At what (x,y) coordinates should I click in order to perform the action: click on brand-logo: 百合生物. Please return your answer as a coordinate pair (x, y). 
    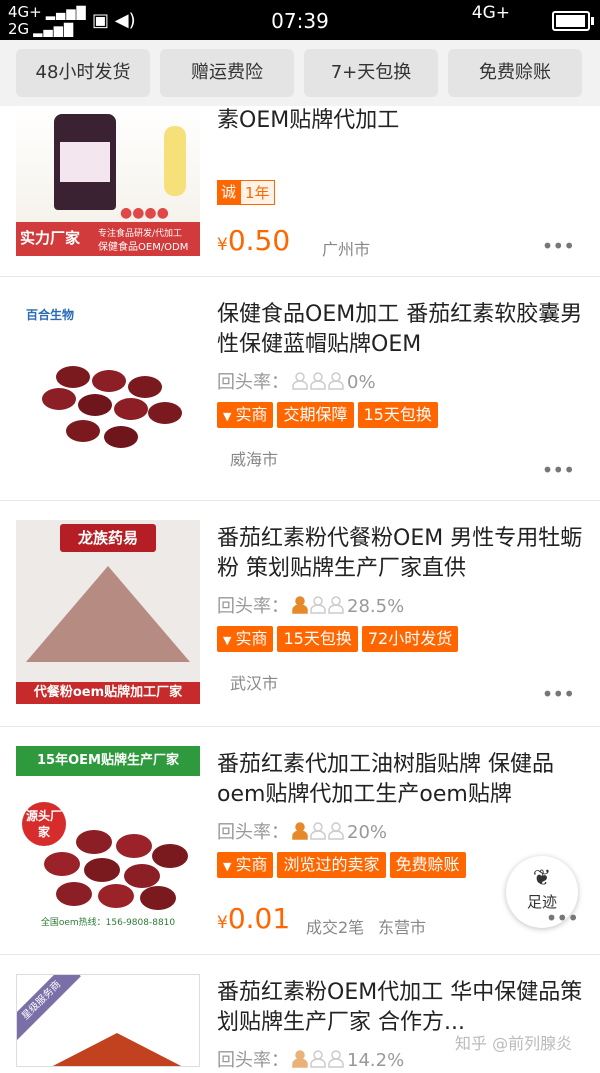
    Looking at the image, I should click on (50, 315).